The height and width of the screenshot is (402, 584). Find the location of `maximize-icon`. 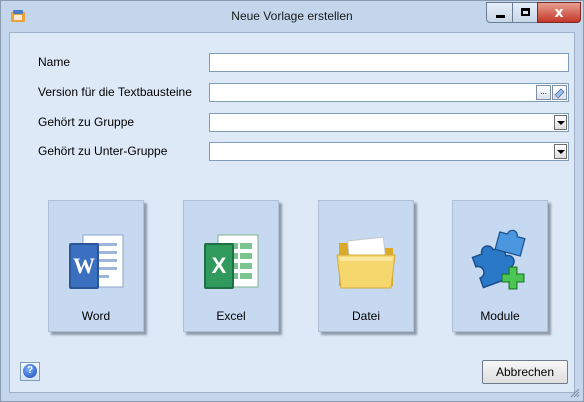

maximize-icon is located at coordinates (525, 12).